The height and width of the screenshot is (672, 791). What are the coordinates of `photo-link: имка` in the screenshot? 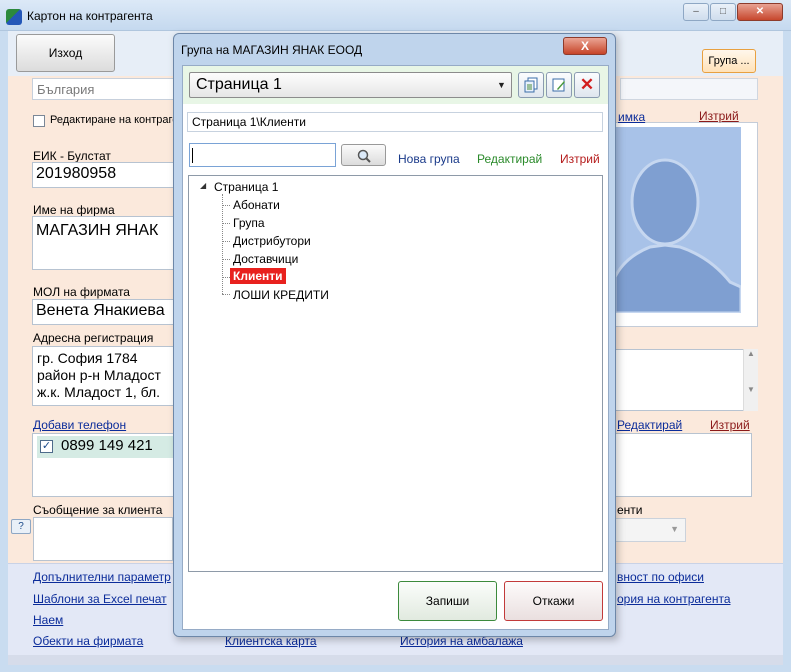 It's located at (631, 117).